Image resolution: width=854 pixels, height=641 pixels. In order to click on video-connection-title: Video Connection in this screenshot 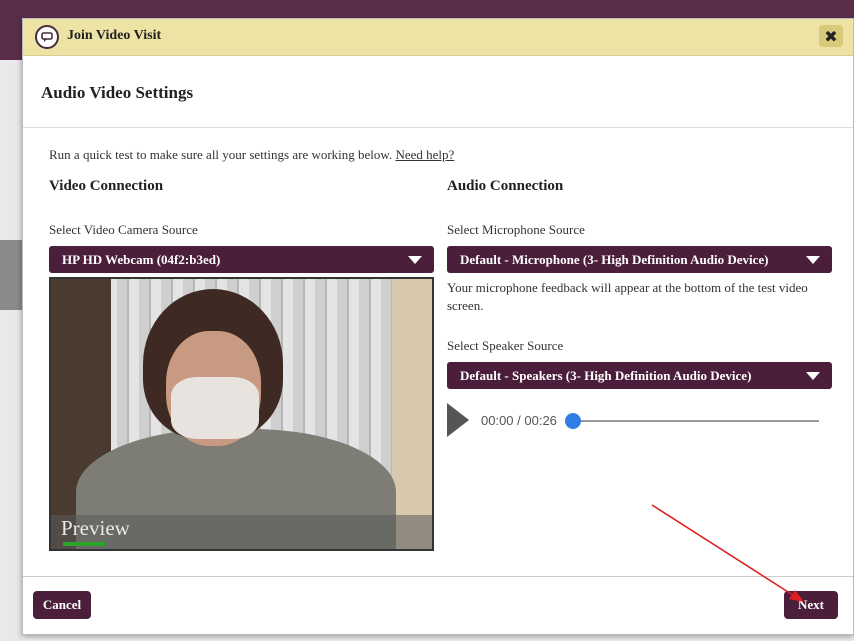, I will do `click(106, 186)`.